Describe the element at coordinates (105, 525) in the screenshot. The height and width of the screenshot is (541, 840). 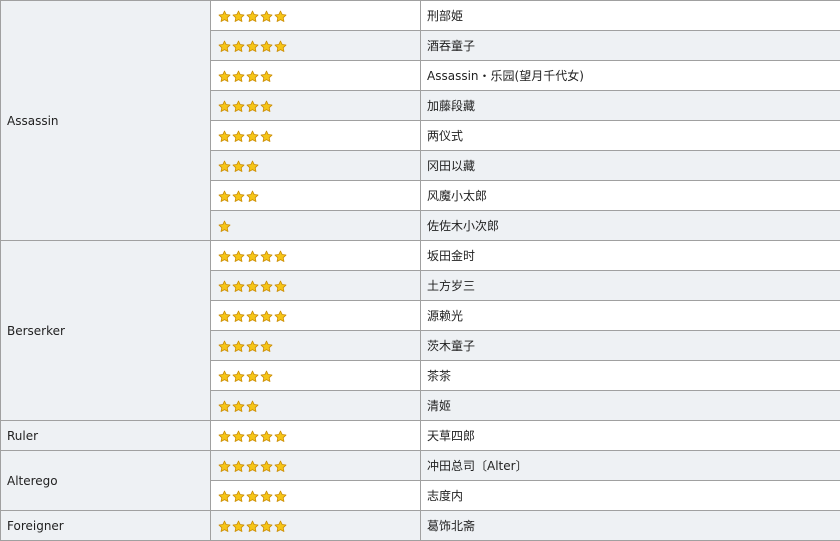
I see `class-cell: Foreigner` at that location.